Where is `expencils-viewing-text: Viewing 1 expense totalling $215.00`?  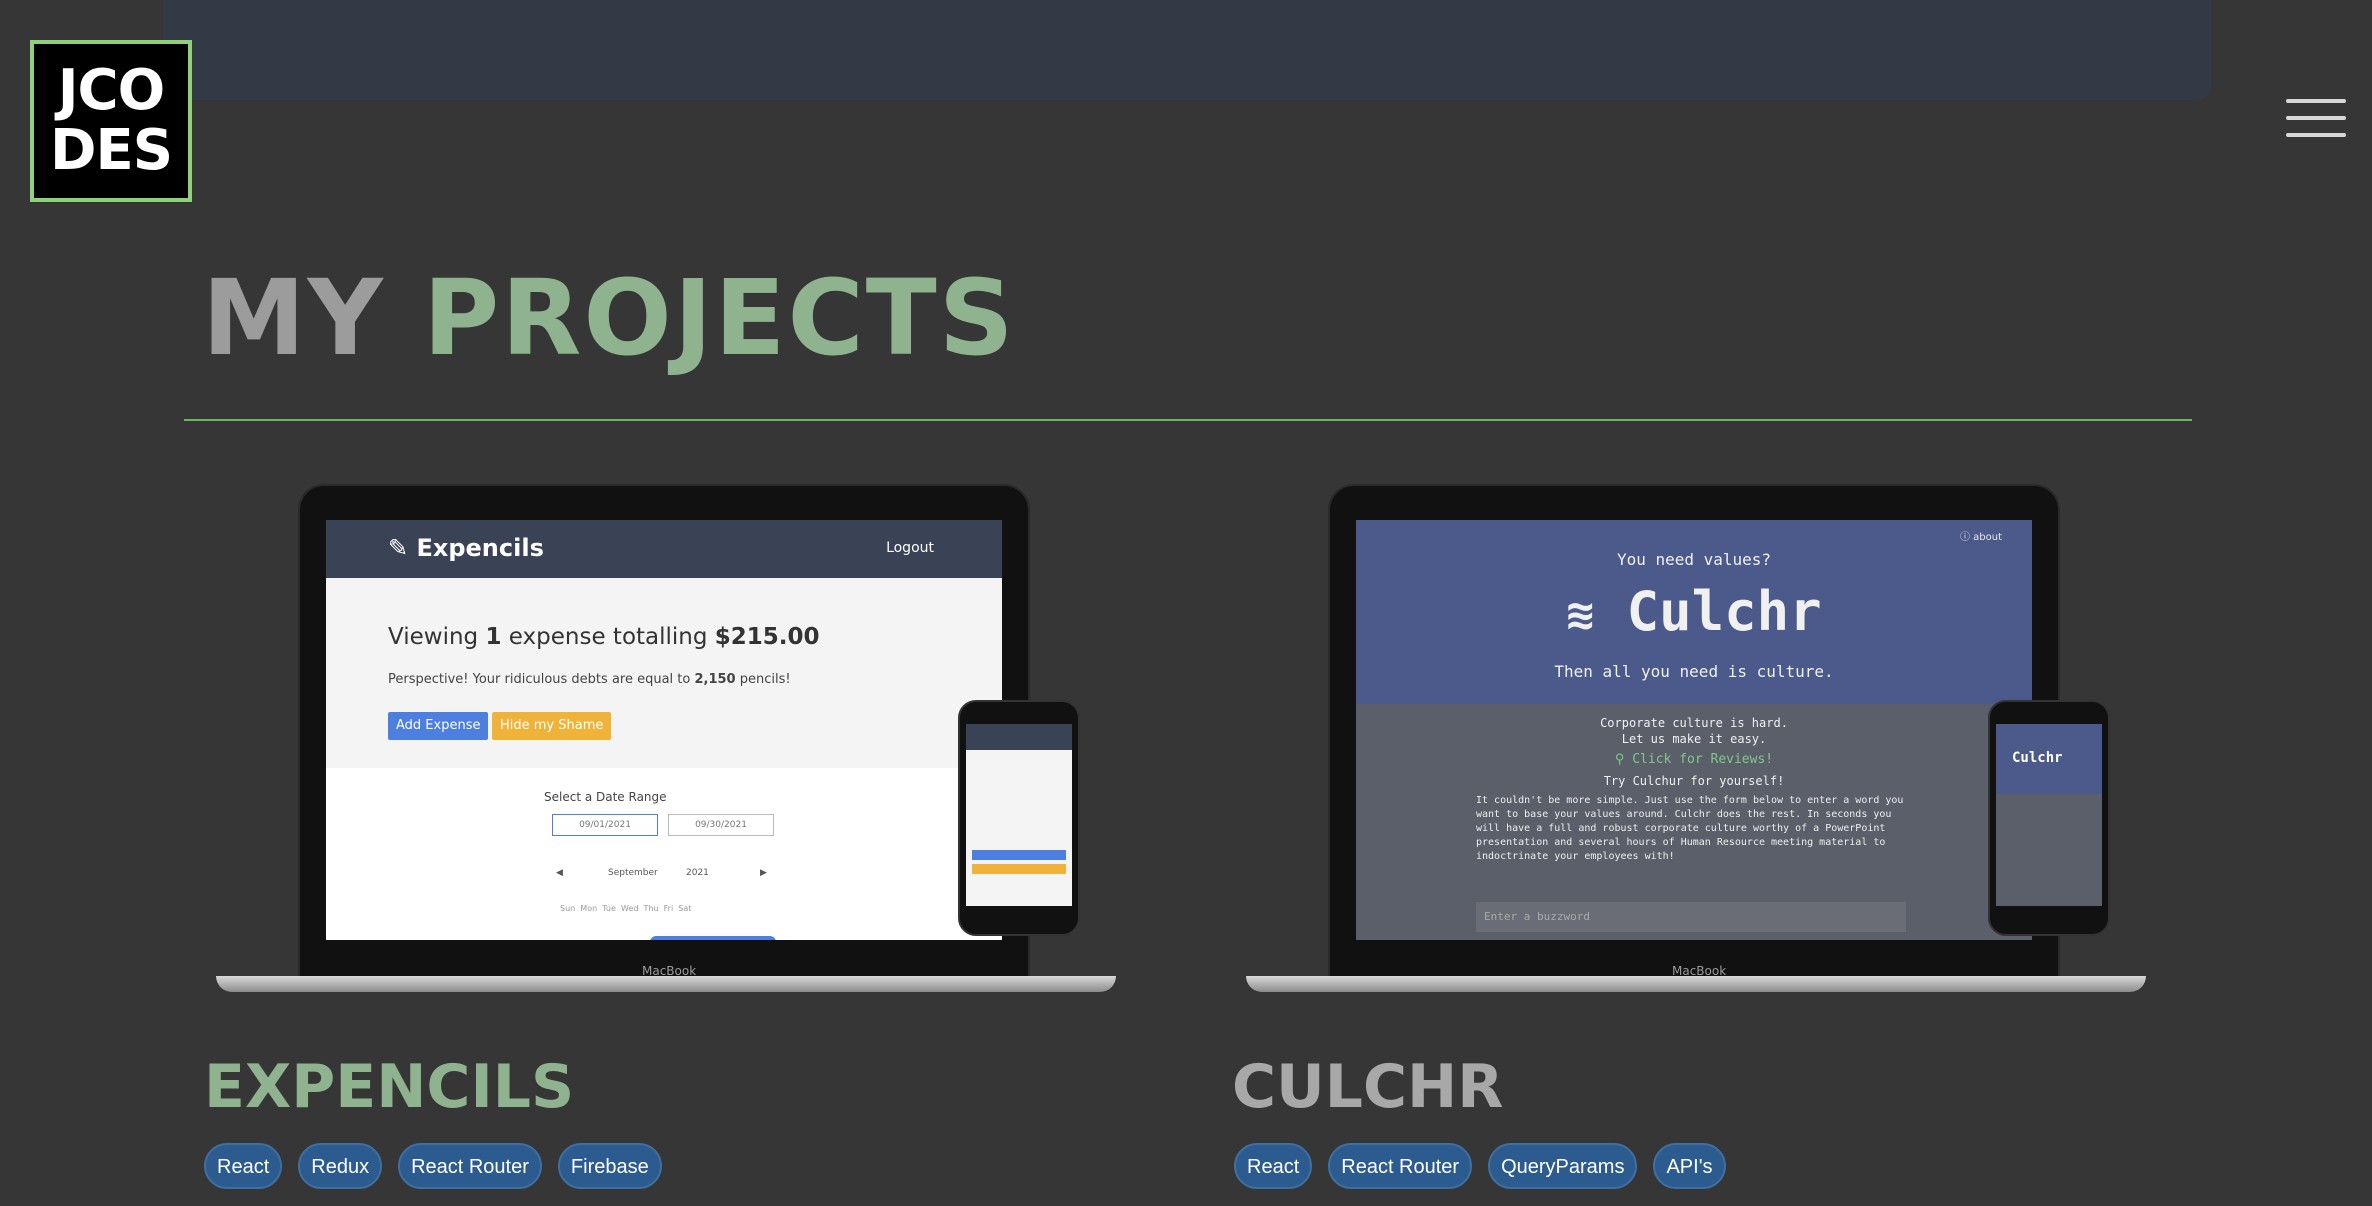
expencils-viewing-text: Viewing 1 expense totalling $215.00 is located at coordinates (604, 637).